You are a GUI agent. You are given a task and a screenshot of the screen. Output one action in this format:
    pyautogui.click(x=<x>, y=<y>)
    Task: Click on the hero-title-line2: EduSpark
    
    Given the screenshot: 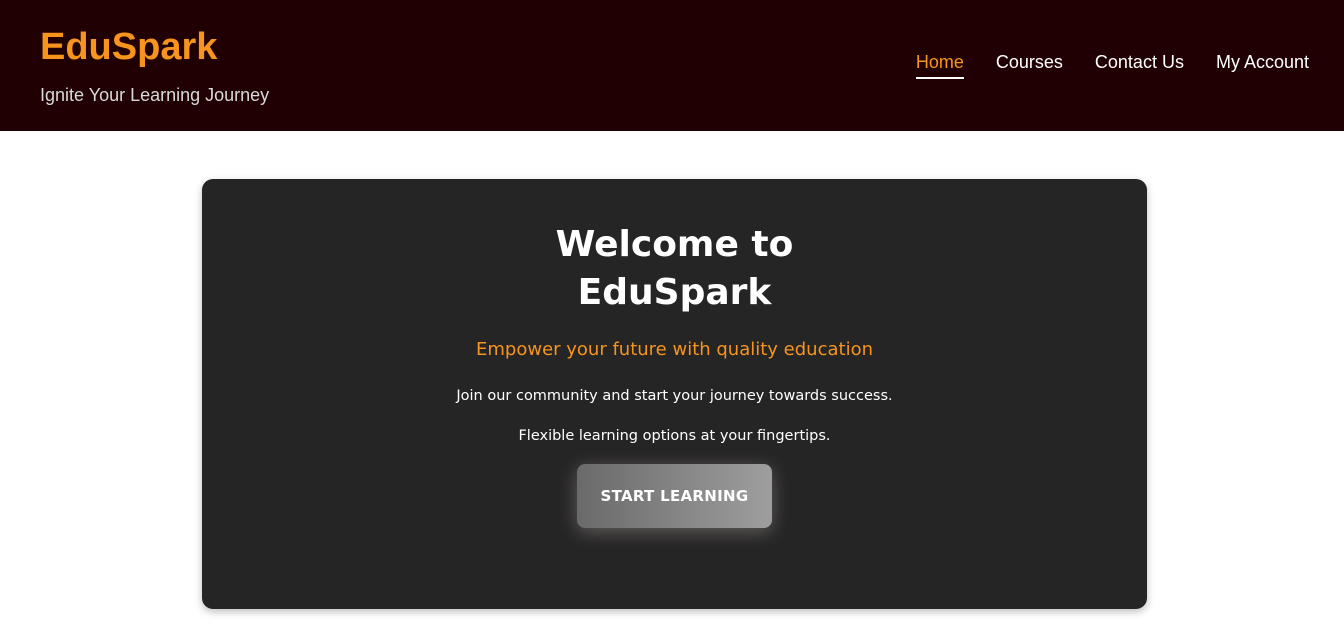 What is the action you would take?
    pyautogui.click(x=674, y=292)
    